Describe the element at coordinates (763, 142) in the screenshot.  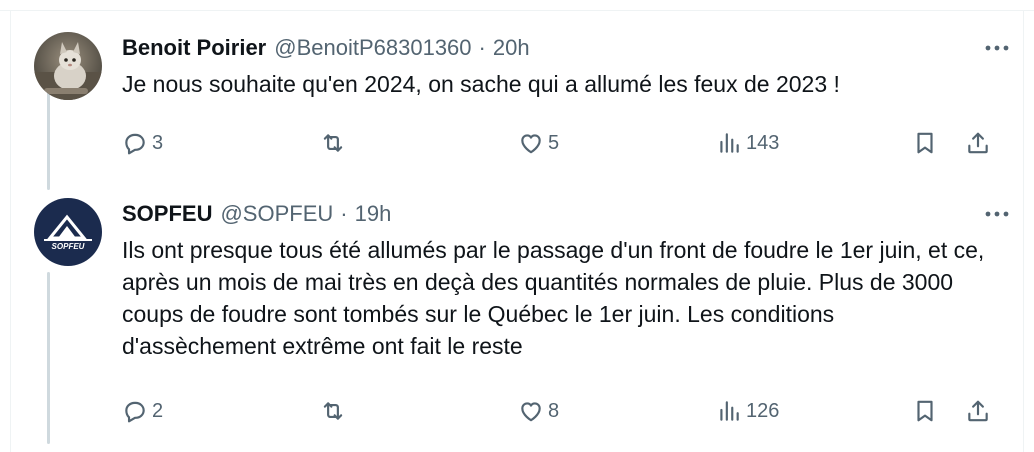
I see `view-count: 143` at that location.